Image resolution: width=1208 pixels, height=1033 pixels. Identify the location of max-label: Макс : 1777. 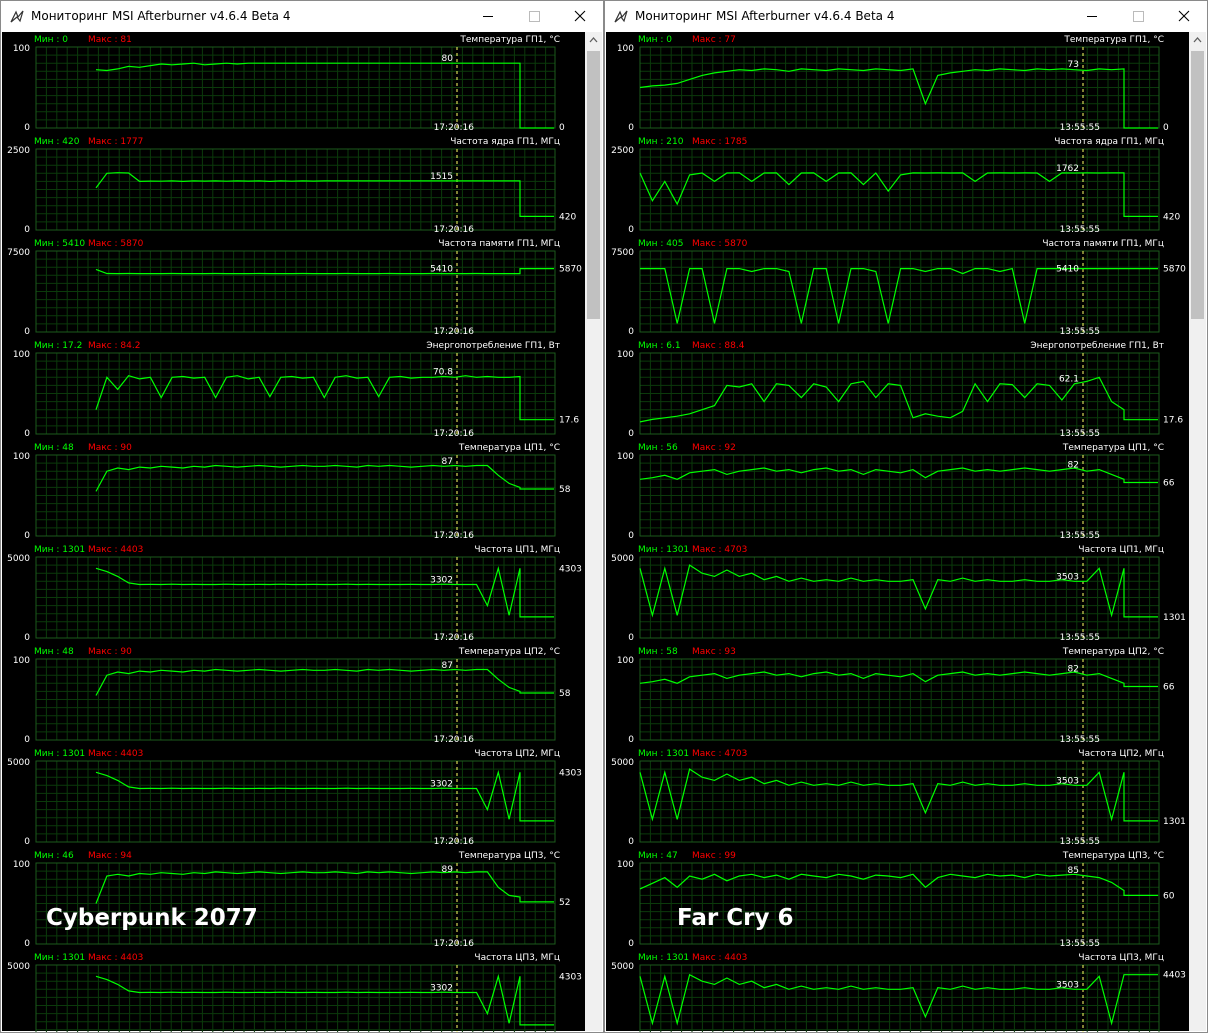
(115, 142).